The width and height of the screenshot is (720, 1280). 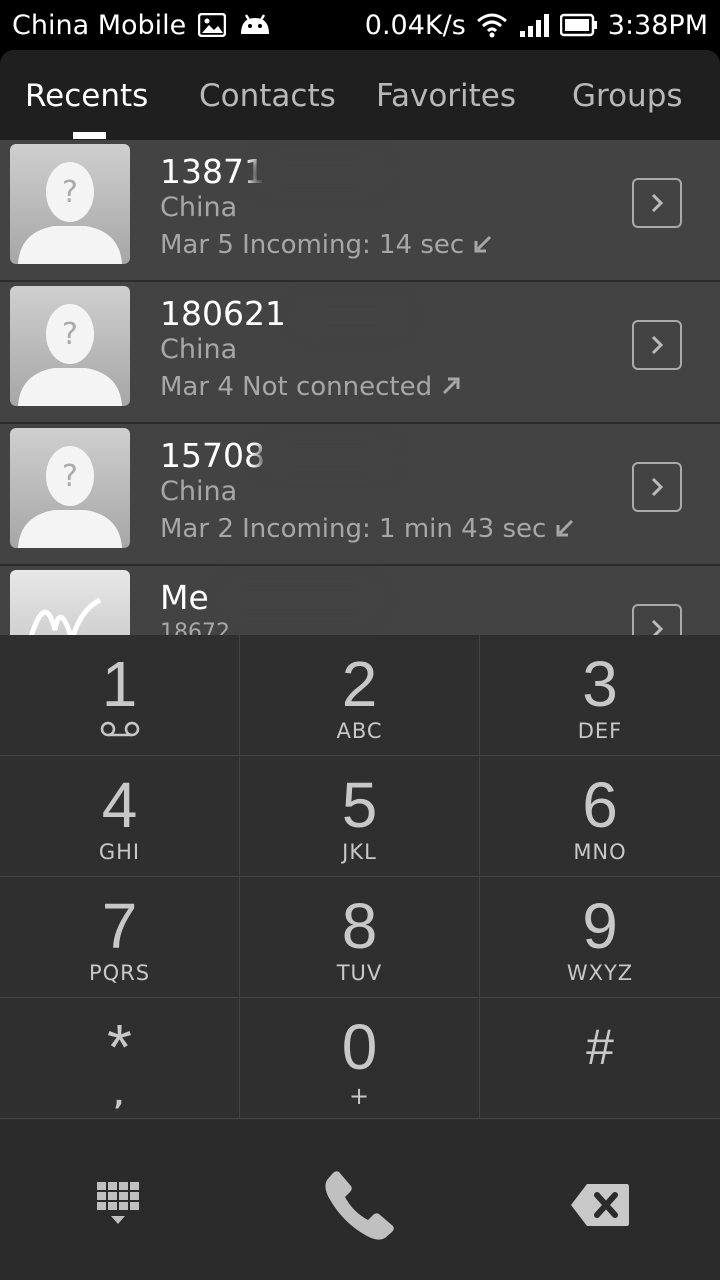 I want to click on key-digit: 7, so click(x=119, y=926).